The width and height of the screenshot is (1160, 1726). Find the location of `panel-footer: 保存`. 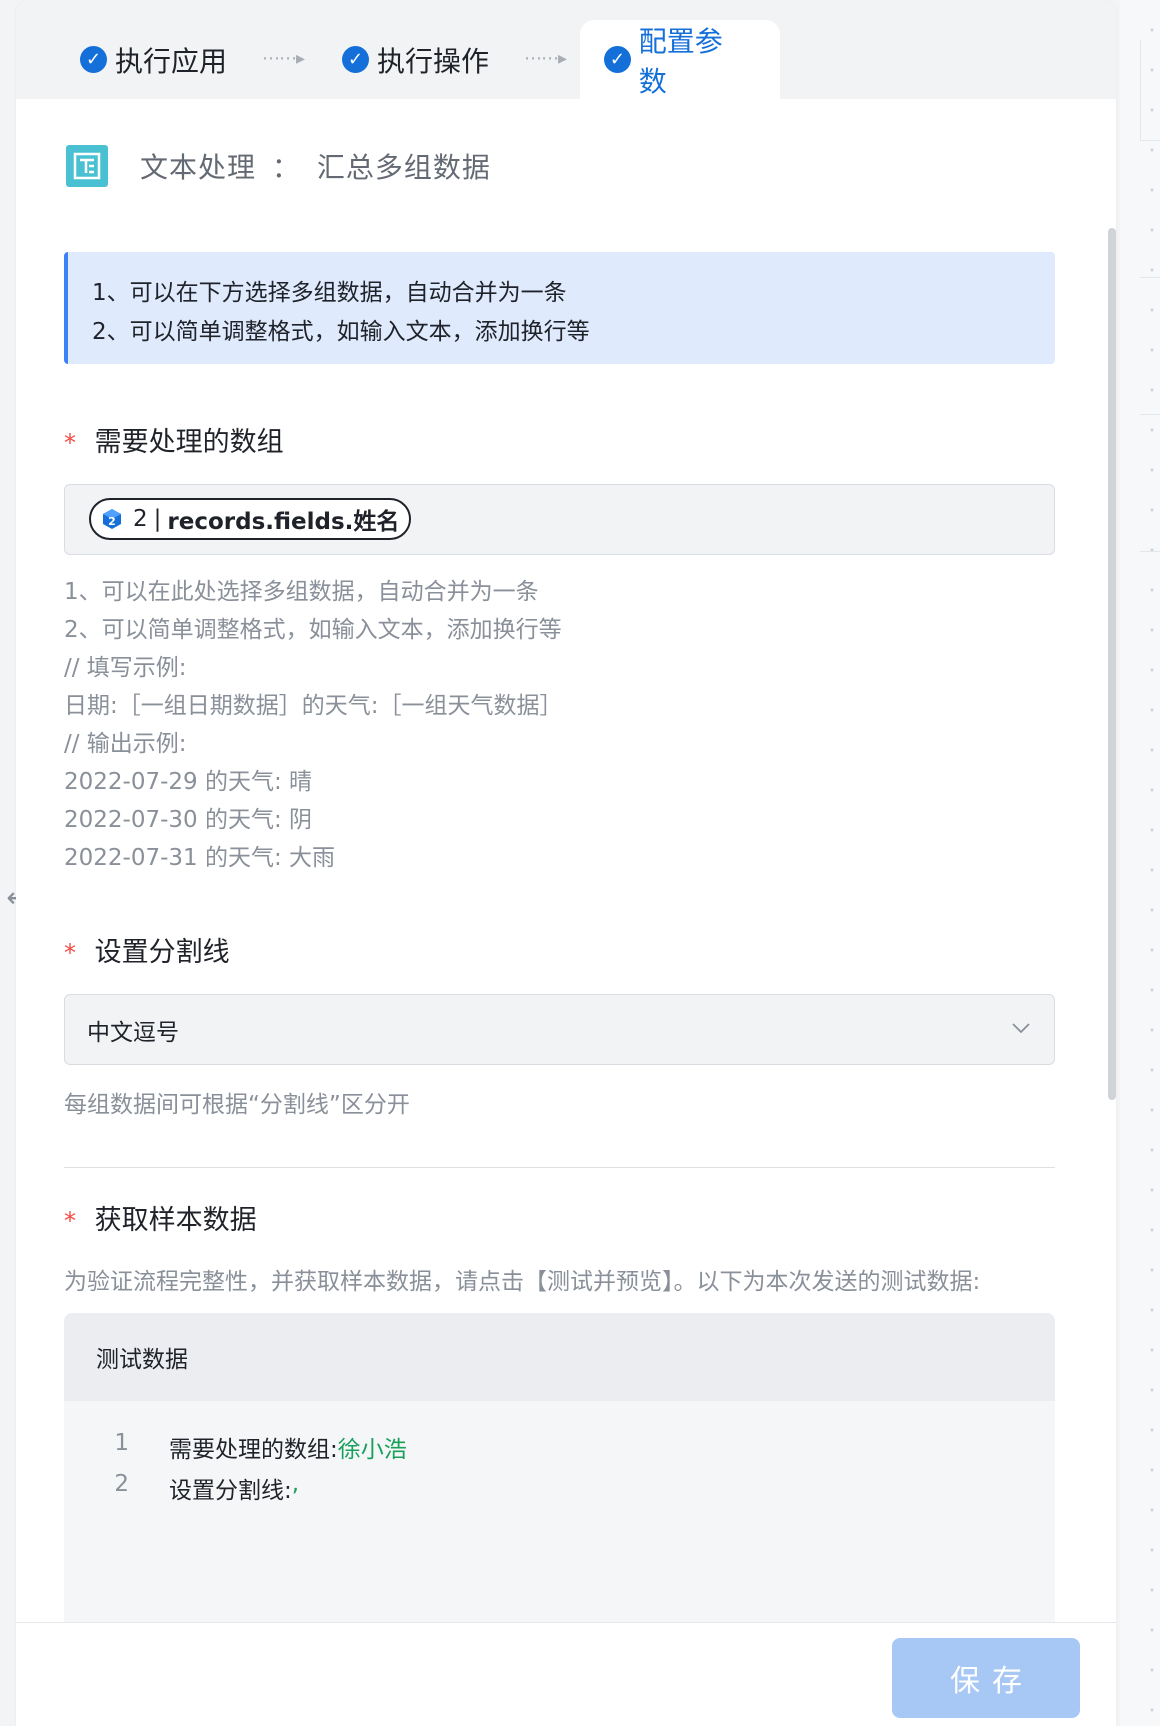

panel-footer: 保存 is located at coordinates (566, 1674).